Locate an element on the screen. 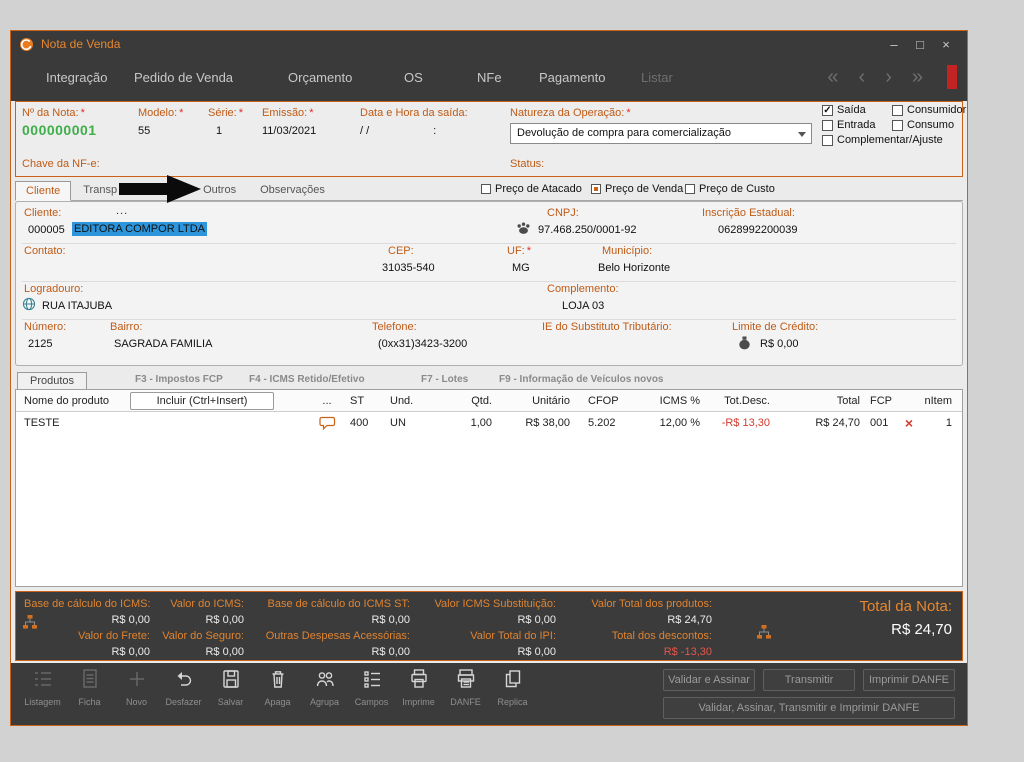 This screenshot has width=1024, height=762. radio-preco-custo: Preço de Custo is located at coordinates (730, 189).